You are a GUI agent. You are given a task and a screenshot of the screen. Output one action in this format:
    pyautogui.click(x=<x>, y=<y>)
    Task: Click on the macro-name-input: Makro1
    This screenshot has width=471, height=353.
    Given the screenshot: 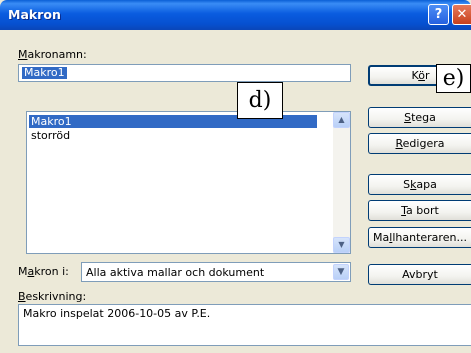 What is the action you would take?
    pyautogui.click(x=184, y=73)
    